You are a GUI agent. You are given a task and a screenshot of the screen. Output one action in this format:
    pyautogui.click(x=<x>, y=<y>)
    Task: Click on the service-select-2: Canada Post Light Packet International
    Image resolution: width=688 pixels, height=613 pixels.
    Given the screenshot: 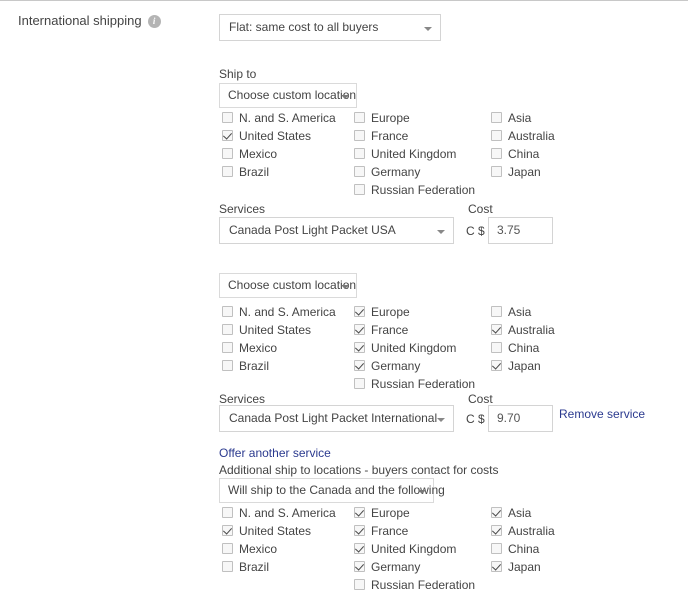 What is the action you would take?
    pyautogui.click(x=336, y=418)
    